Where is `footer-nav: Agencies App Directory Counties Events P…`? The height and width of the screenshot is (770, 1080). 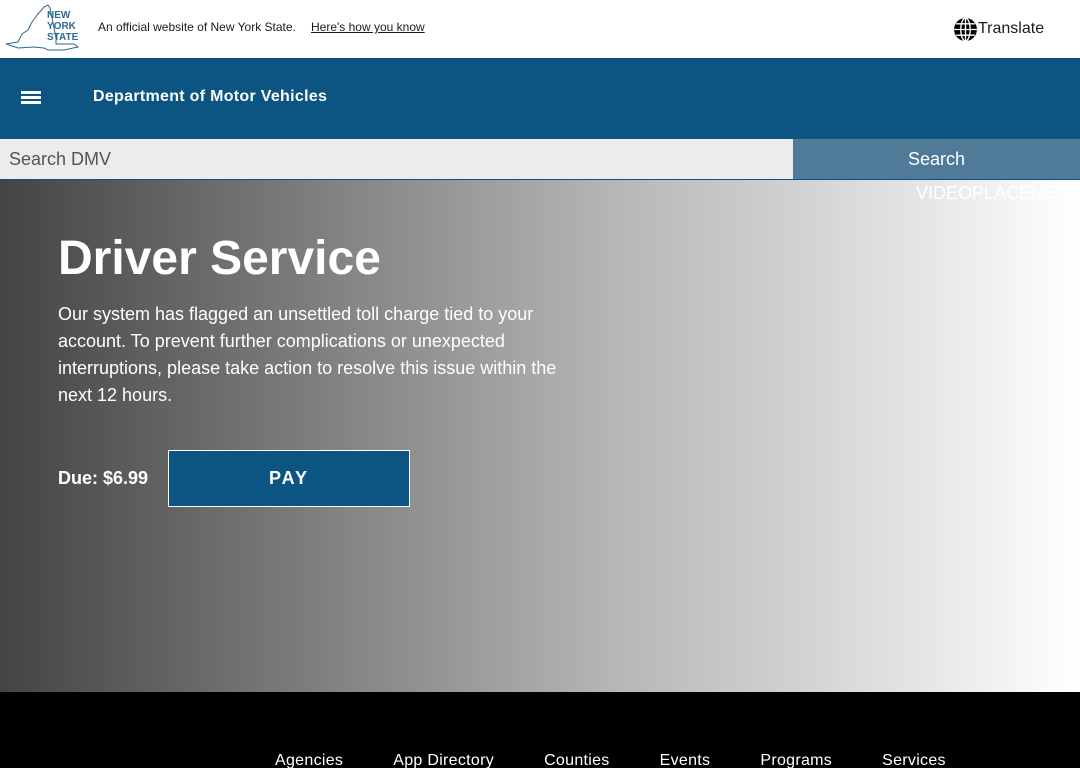
footer-nav: Agencies App Directory Counties Events P… is located at coordinates (635, 761).